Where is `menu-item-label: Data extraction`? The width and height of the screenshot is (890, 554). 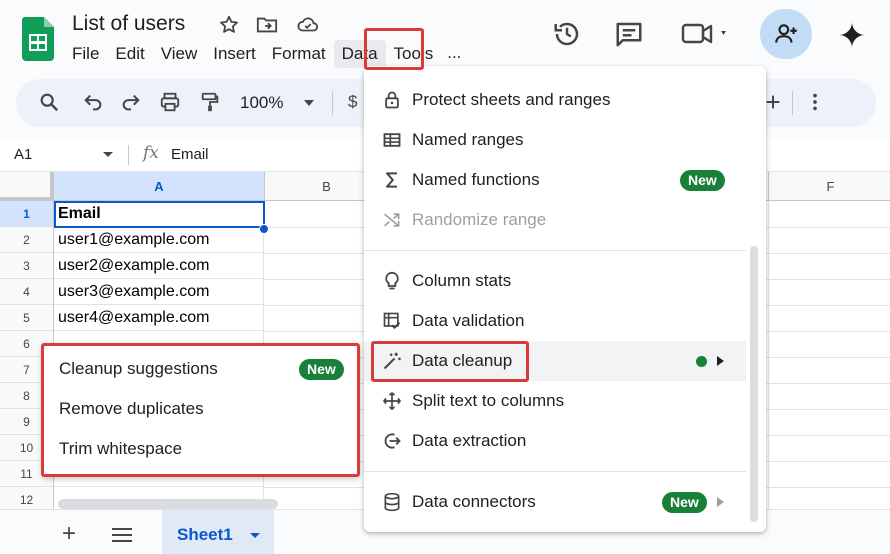
menu-item-label: Data extraction is located at coordinates (469, 440).